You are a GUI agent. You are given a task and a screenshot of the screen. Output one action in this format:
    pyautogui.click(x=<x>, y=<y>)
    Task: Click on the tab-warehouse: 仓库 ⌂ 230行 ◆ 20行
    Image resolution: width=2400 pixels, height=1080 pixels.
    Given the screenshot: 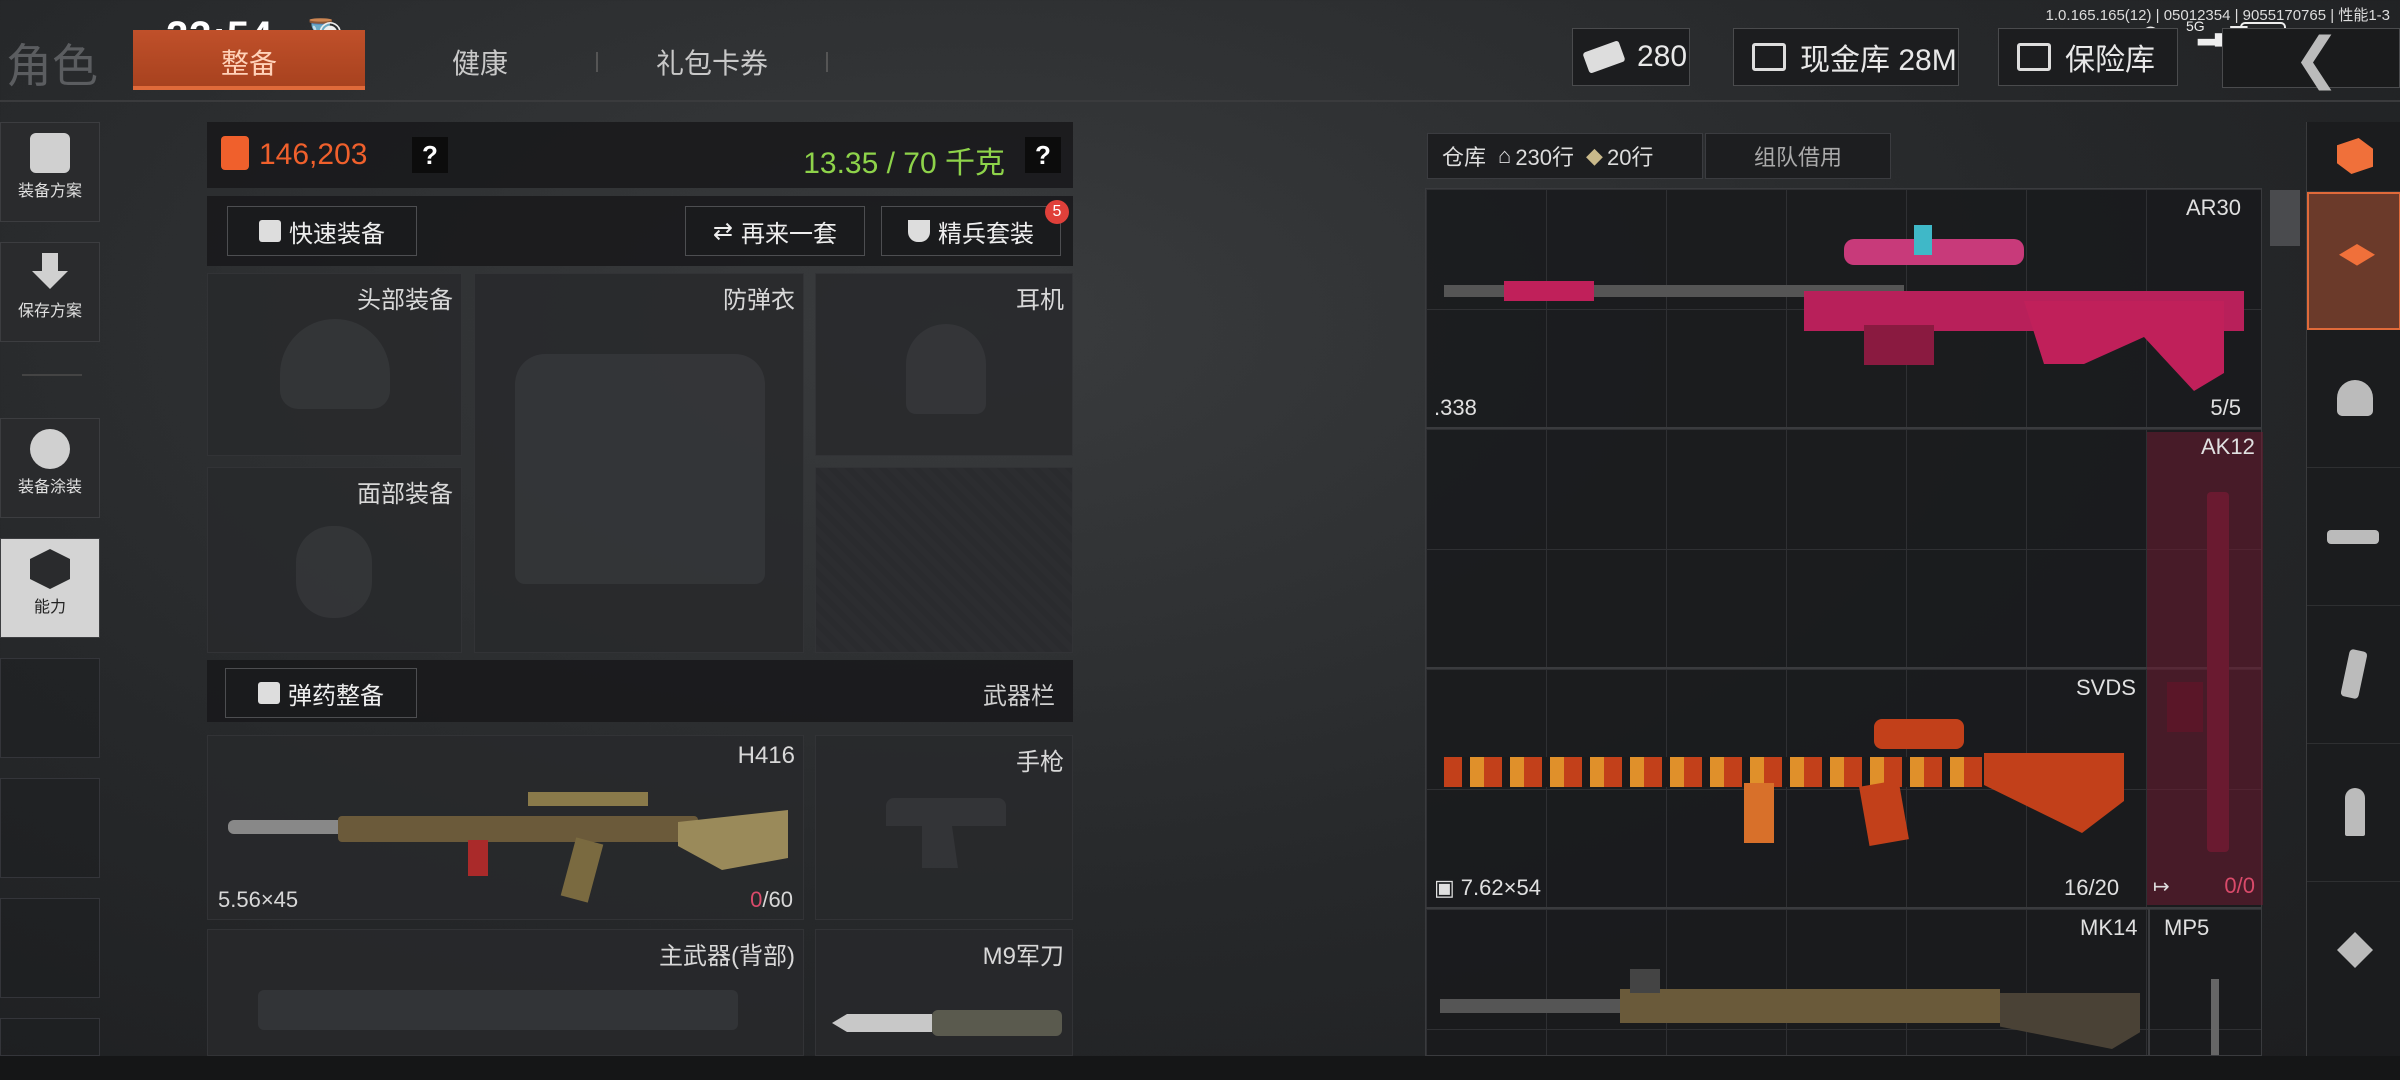 What is the action you would take?
    pyautogui.click(x=1565, y=156)
    